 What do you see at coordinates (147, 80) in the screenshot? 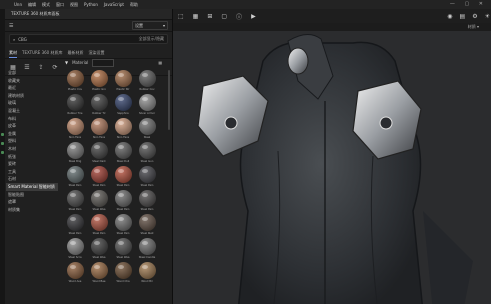
I see `material-thumbnail: Rubber Cov` at bounding box center [147, 80].